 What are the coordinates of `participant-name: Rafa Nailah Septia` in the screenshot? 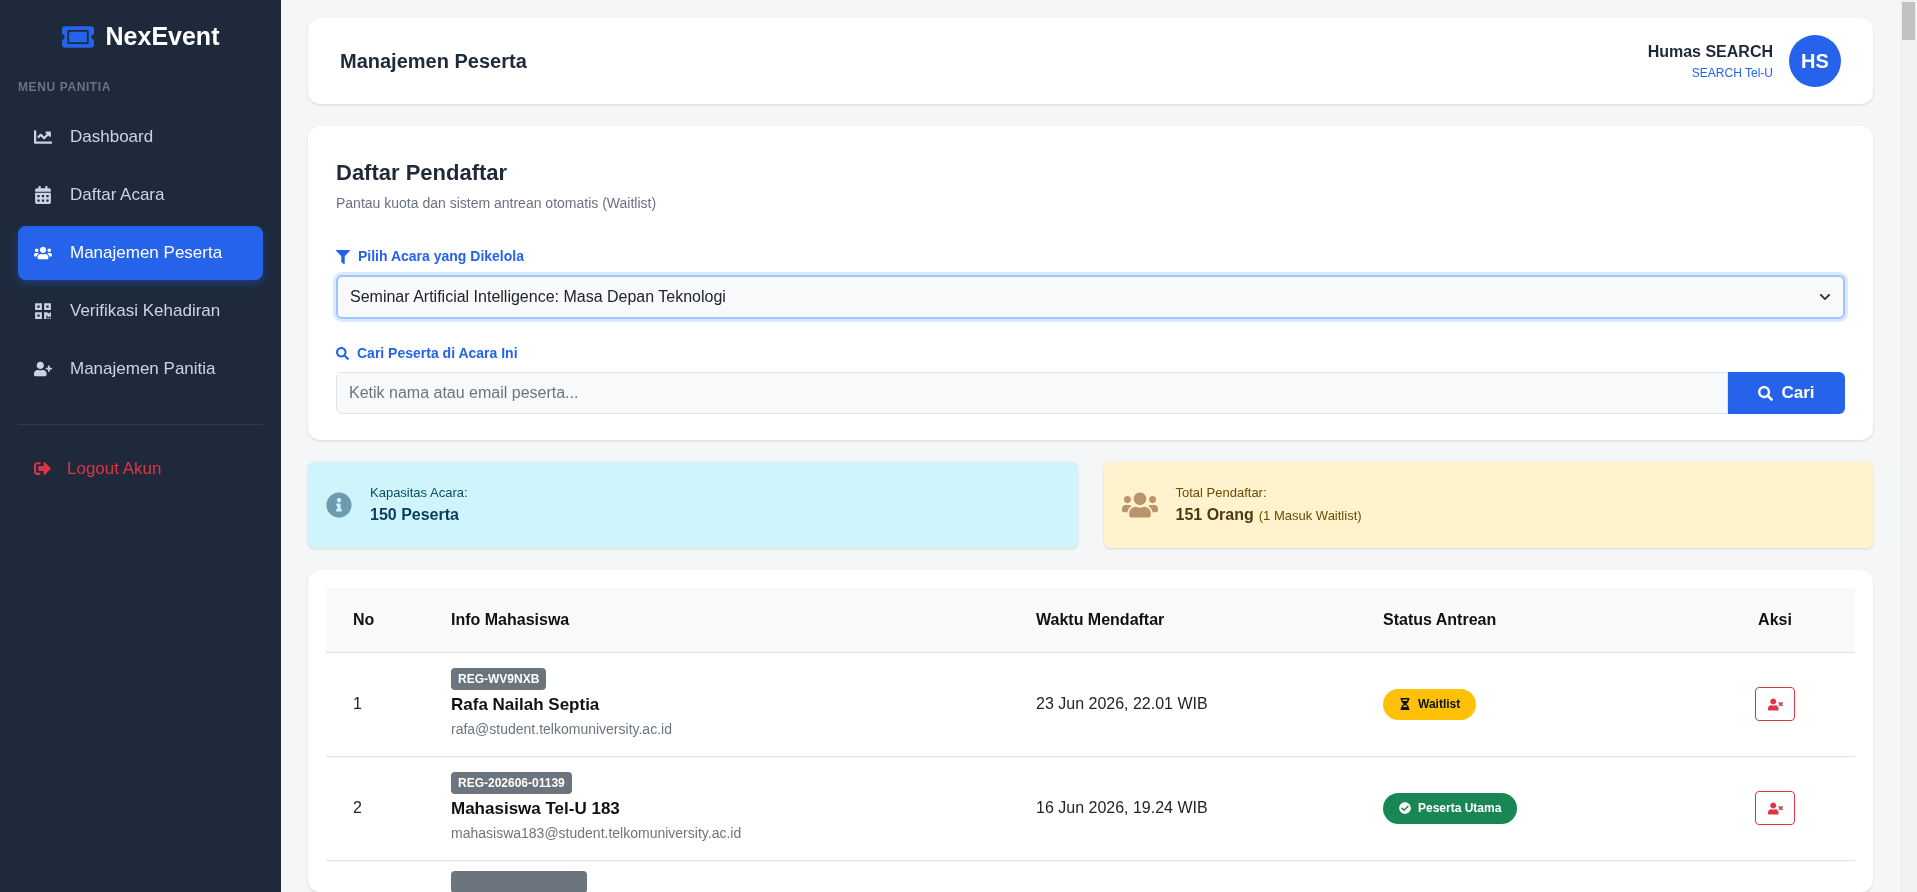 It's located at (525, 704).